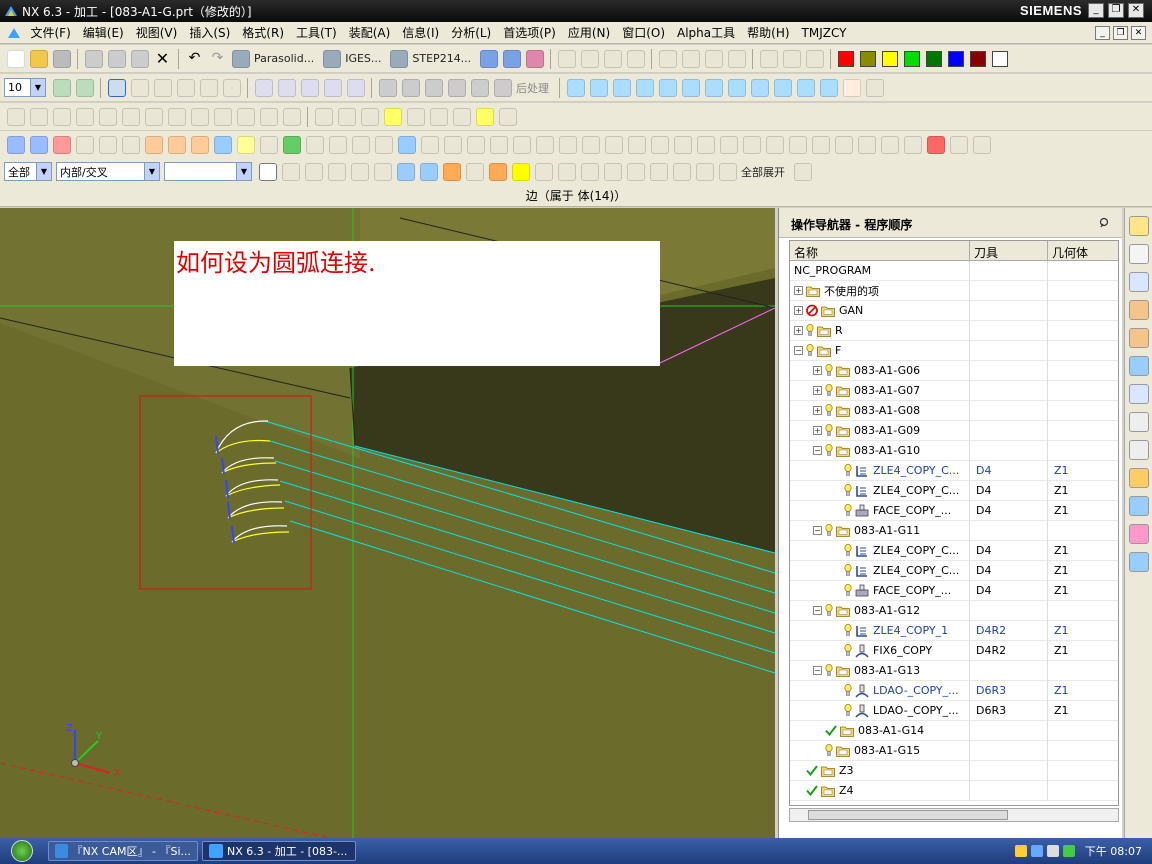  What do you see at coordinates (954, 610) in the screenshot?
I see `table-row: − 083-A1-G12` at bounding box center [954, 610].